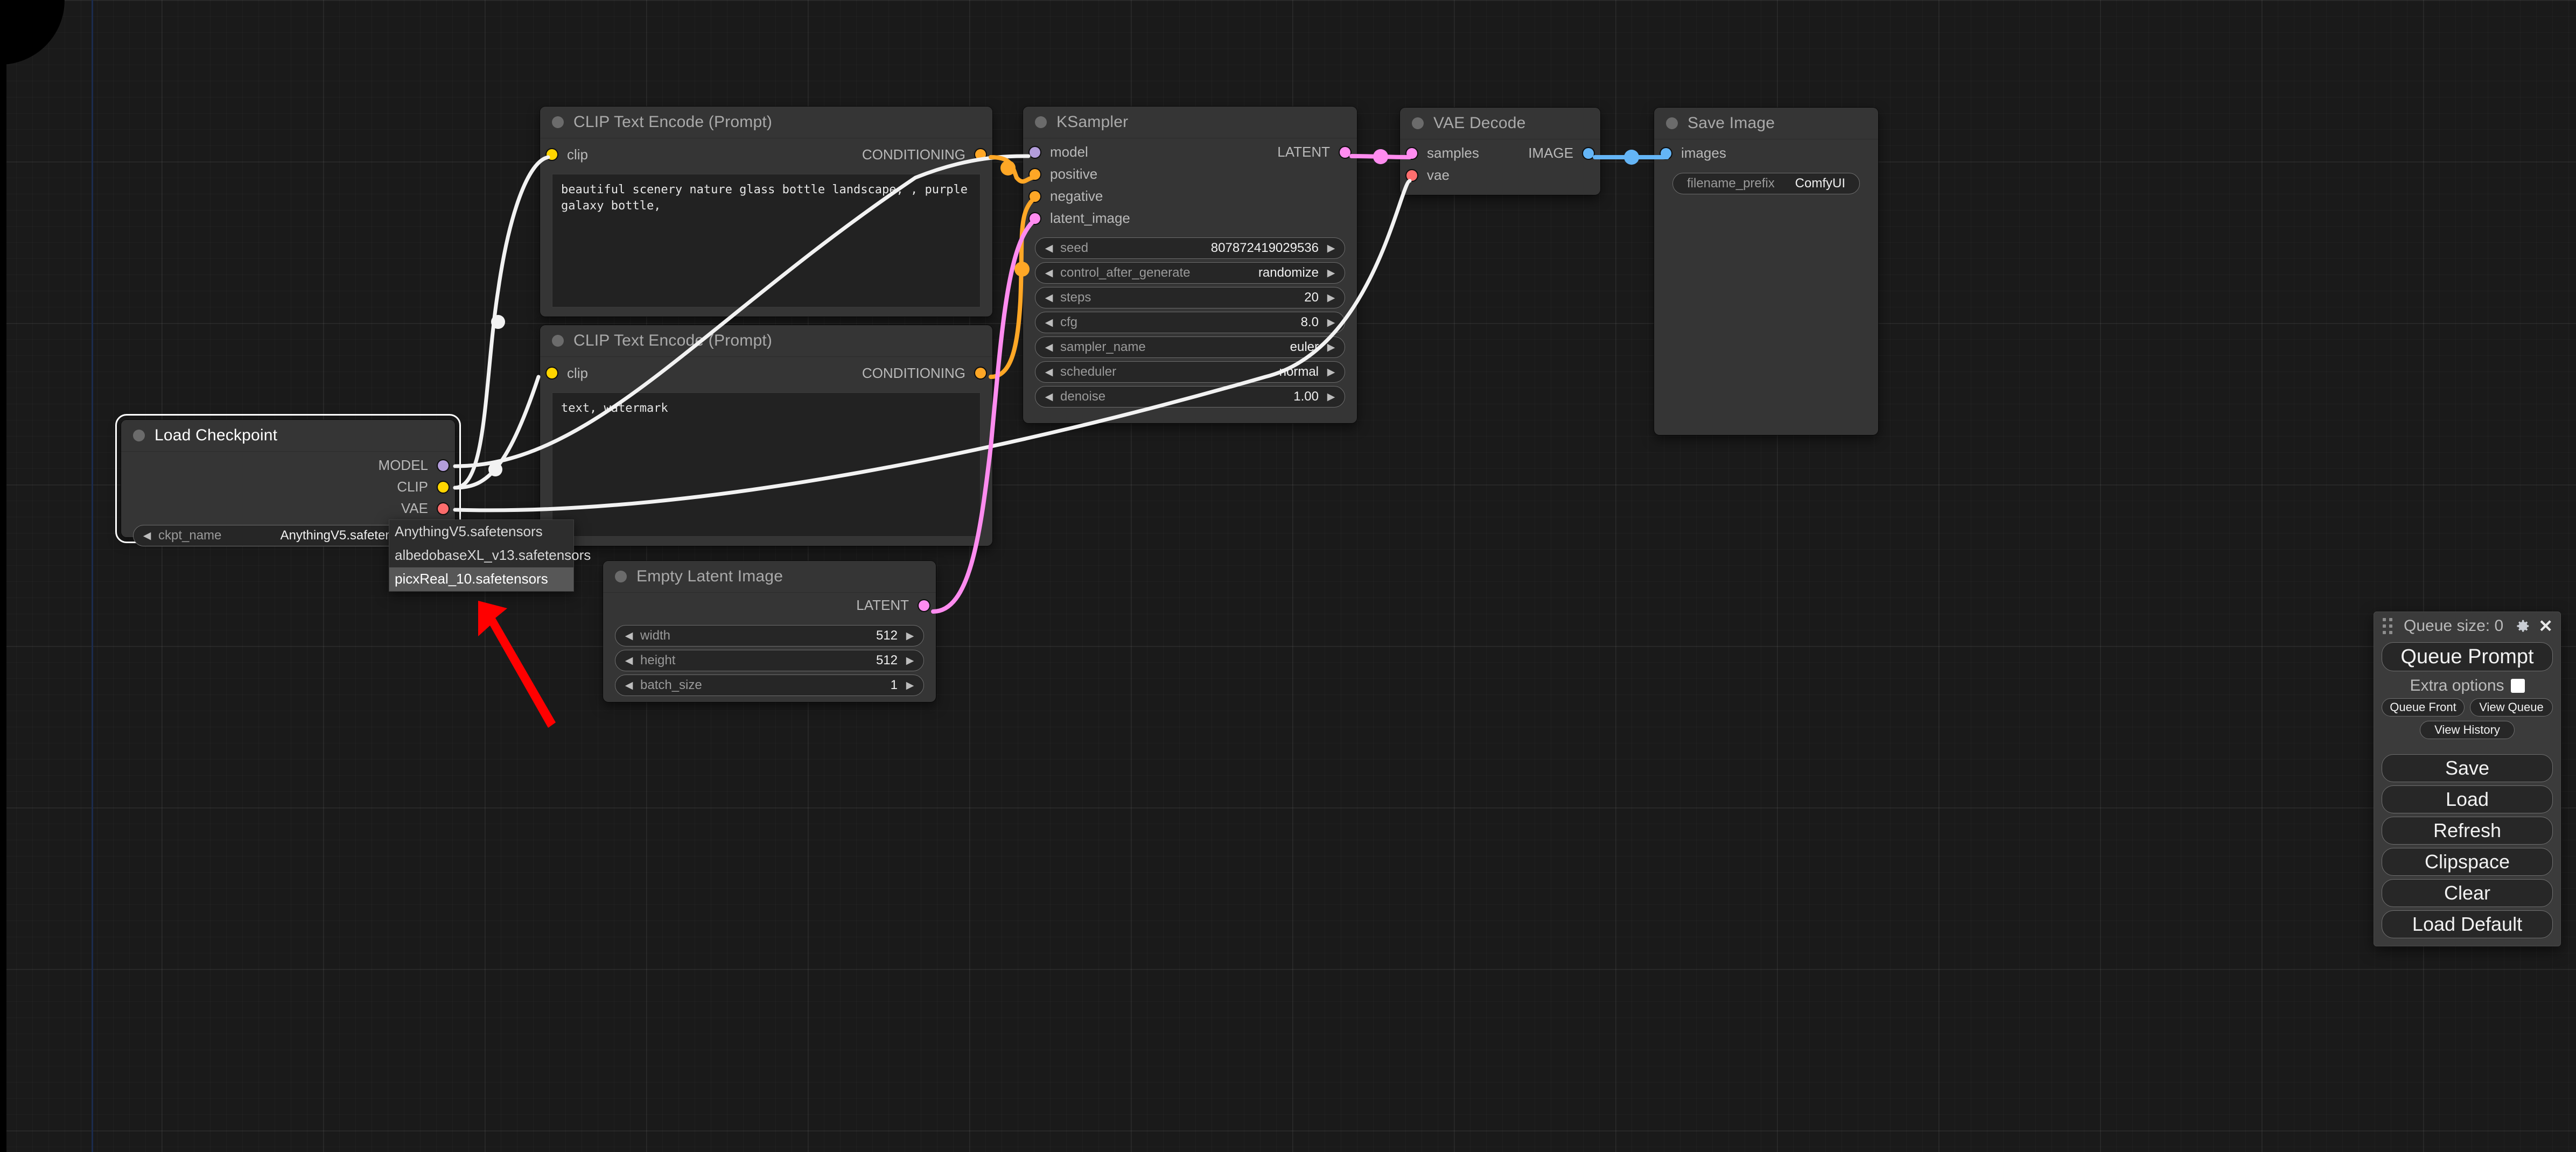 This screenshot has width=2576, height=1152. I want to click on node-title-bar: Save Image, so click(1766, 123).